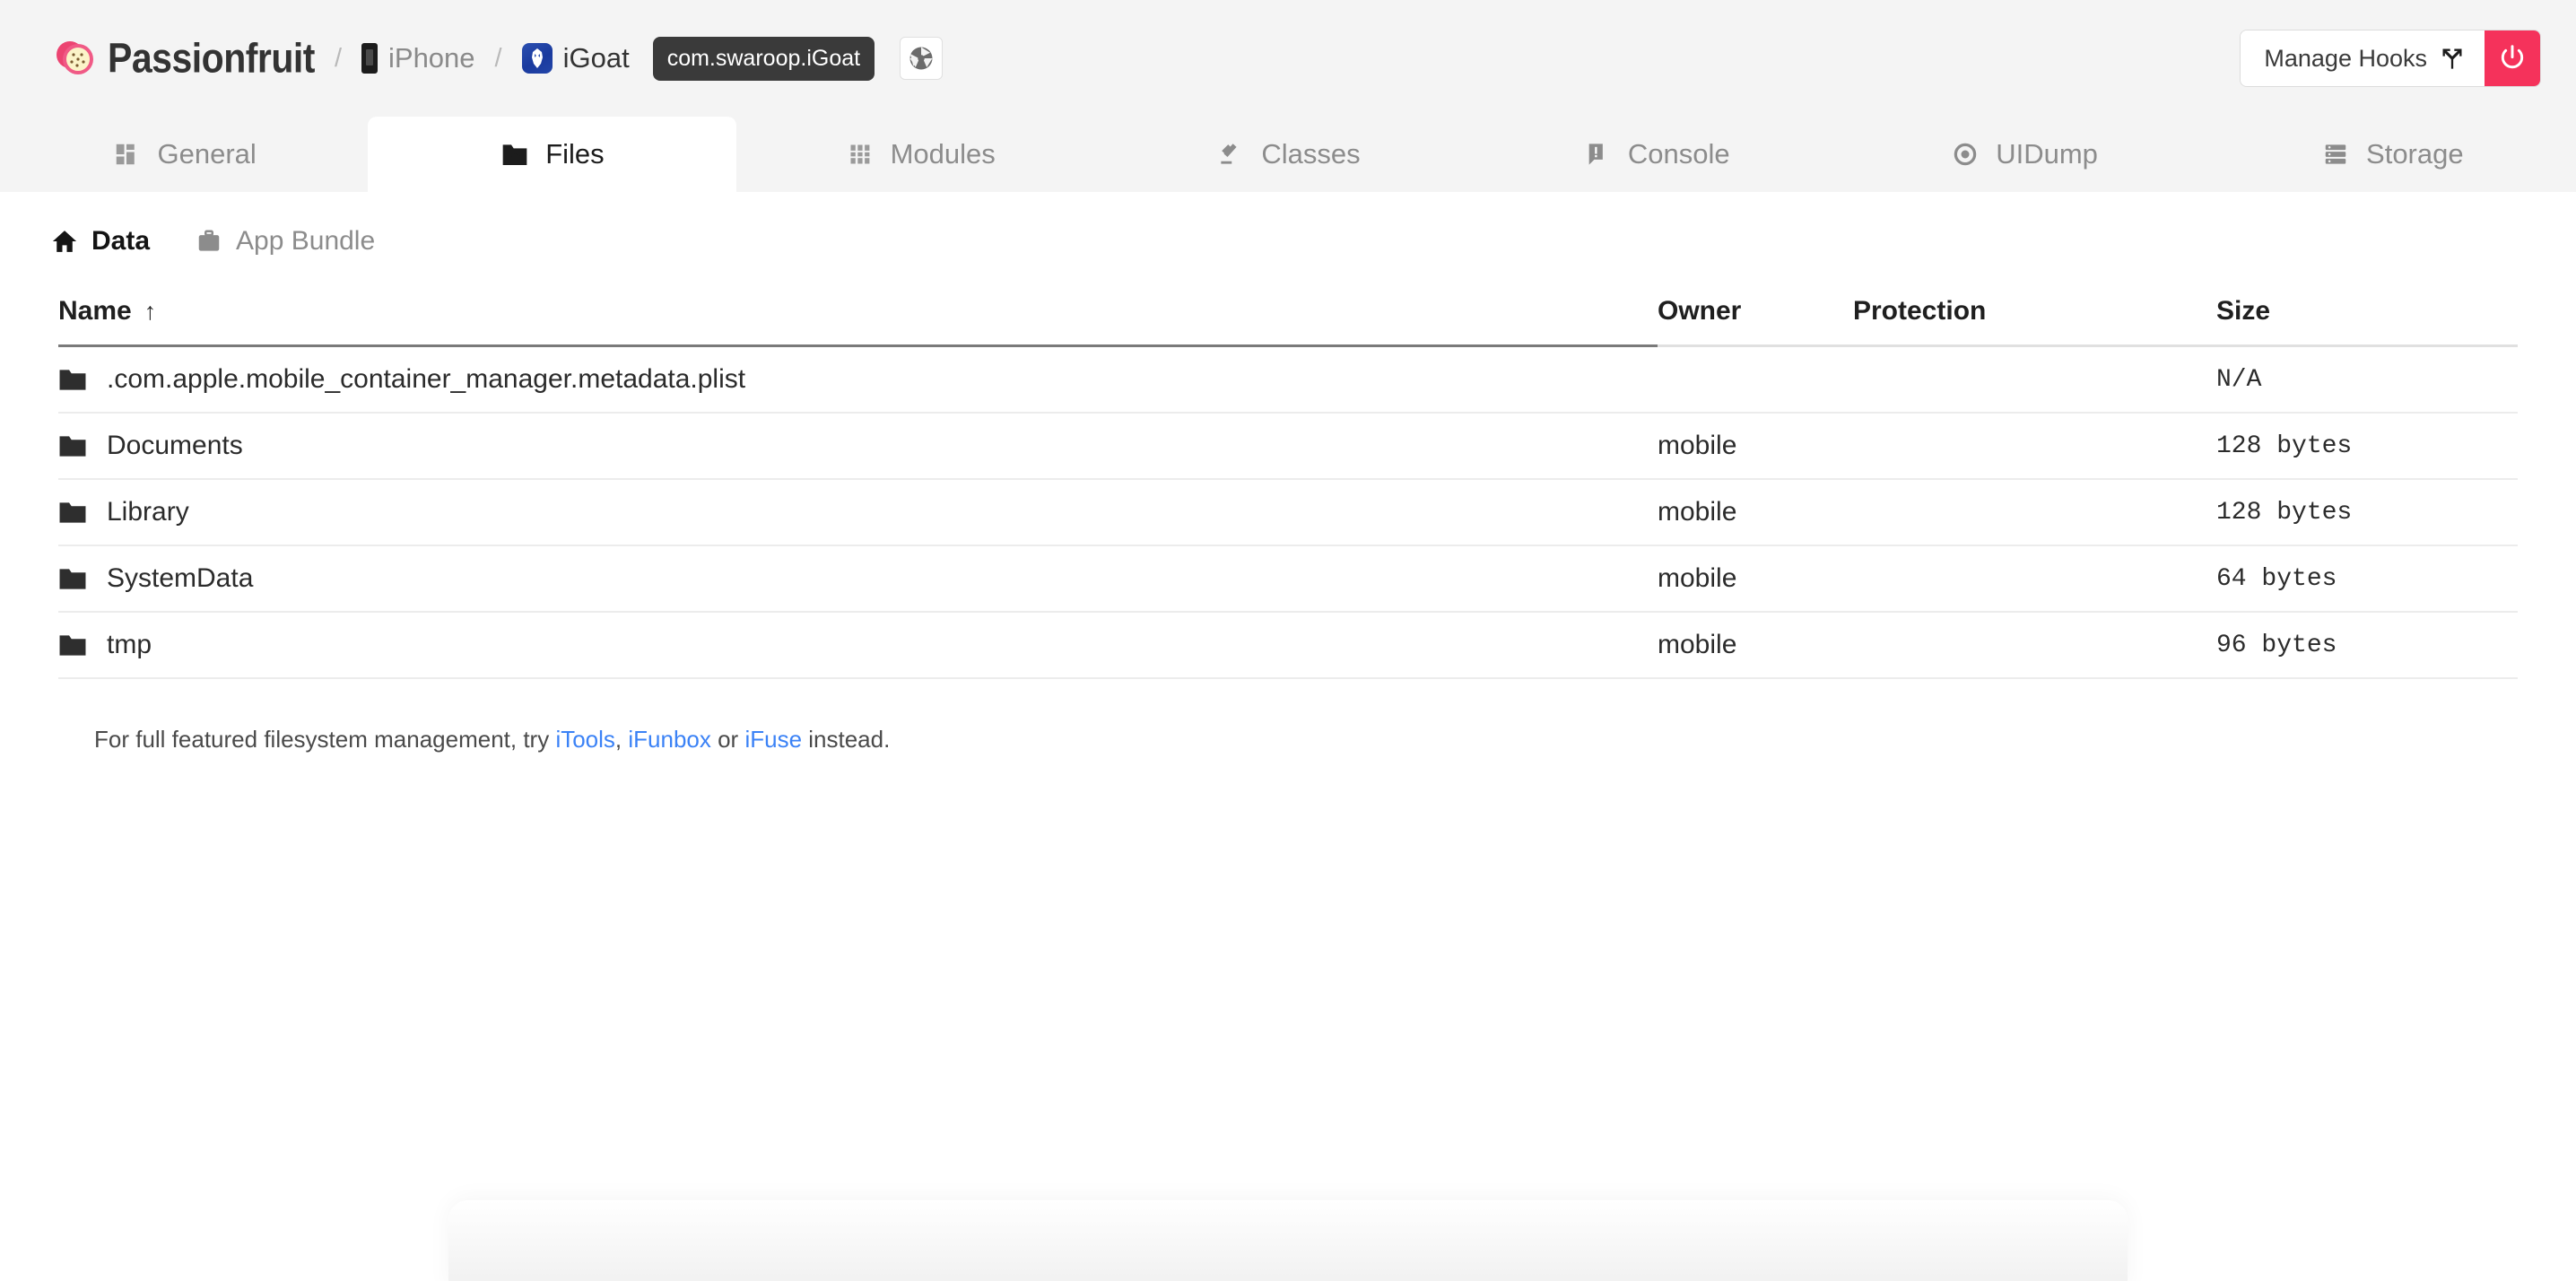 Image resolution: width=2576 pixels, height=1281 pixels. I want to click on cell-size: 96 bytes, so click(2367, 645).